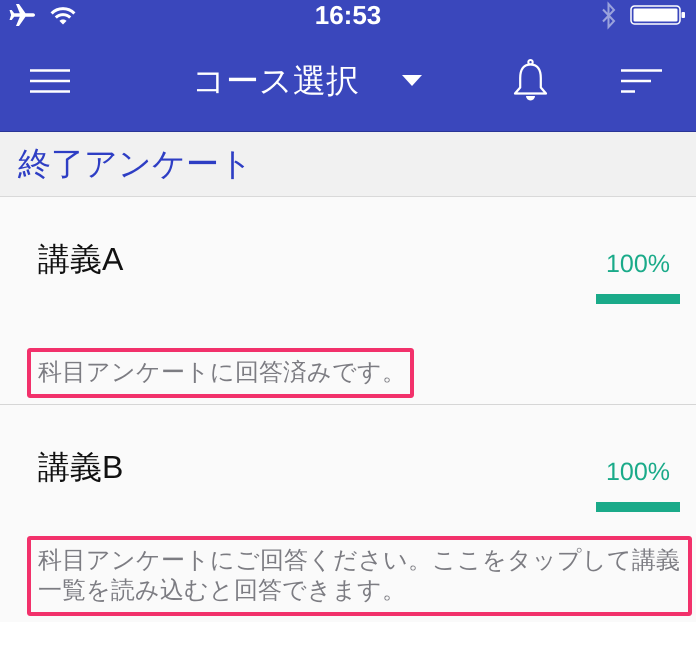  Describe the element at coordinates (530, 80) in the screenshot. I see `bell-icon` at that location.